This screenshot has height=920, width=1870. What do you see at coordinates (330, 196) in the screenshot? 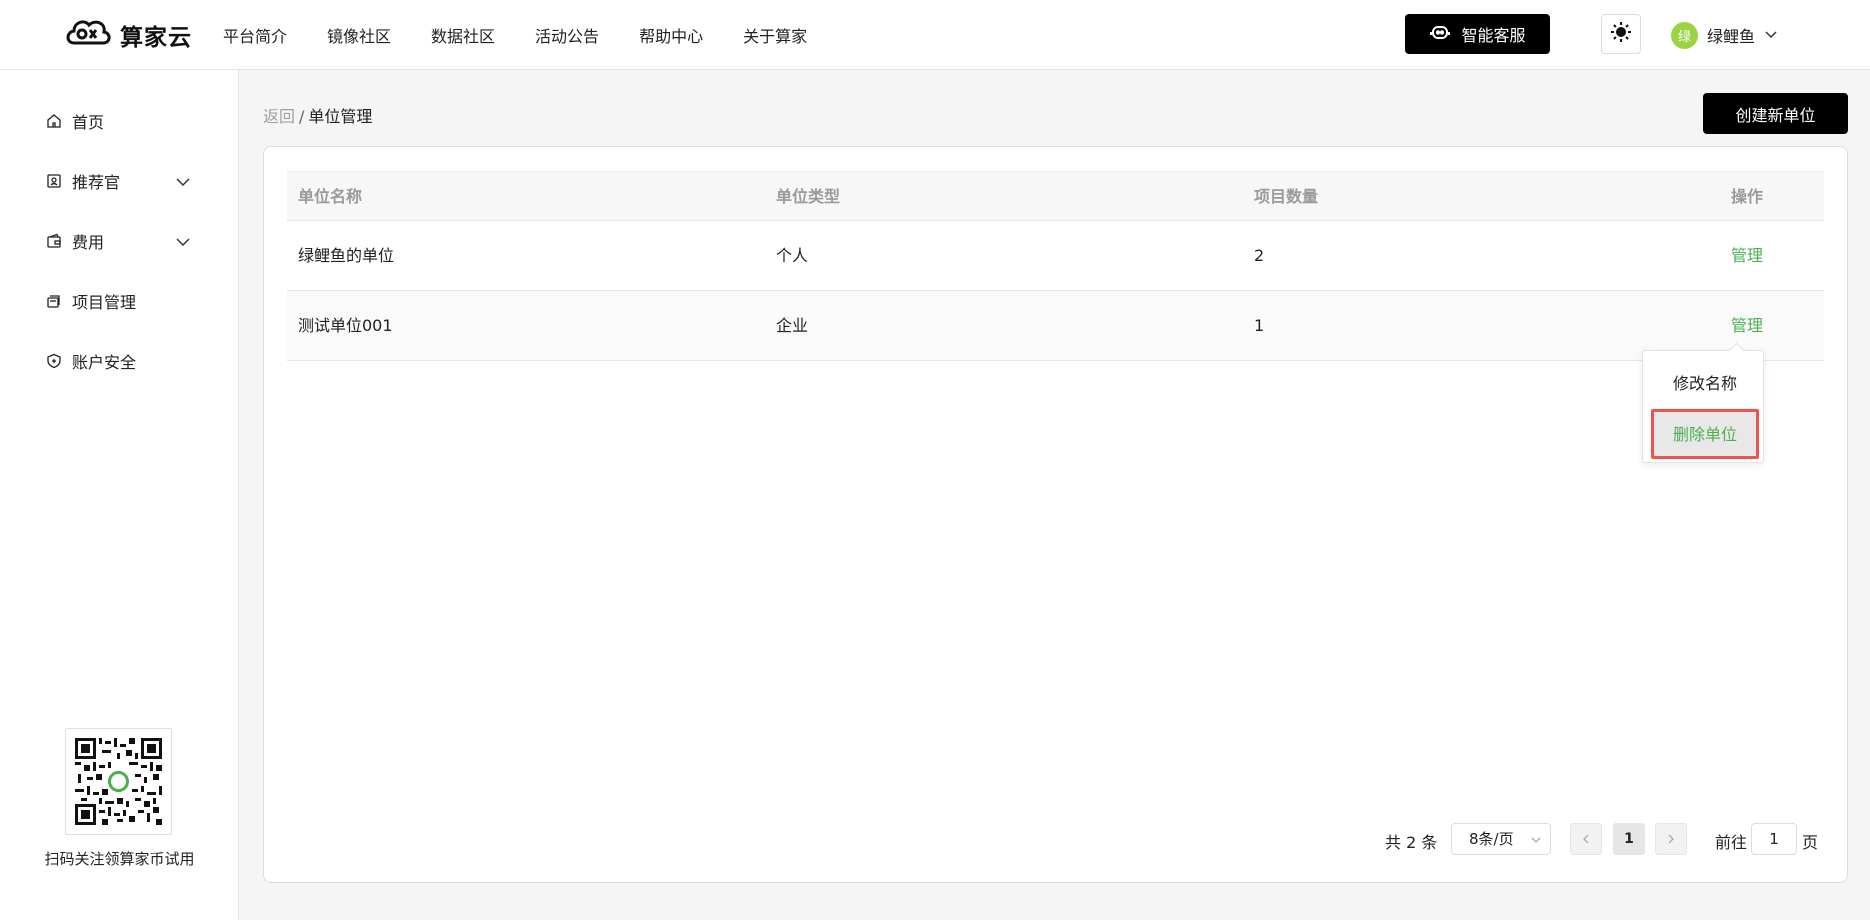
I see `header-unit-name: 单位名称` at bounding box center [330, 196].